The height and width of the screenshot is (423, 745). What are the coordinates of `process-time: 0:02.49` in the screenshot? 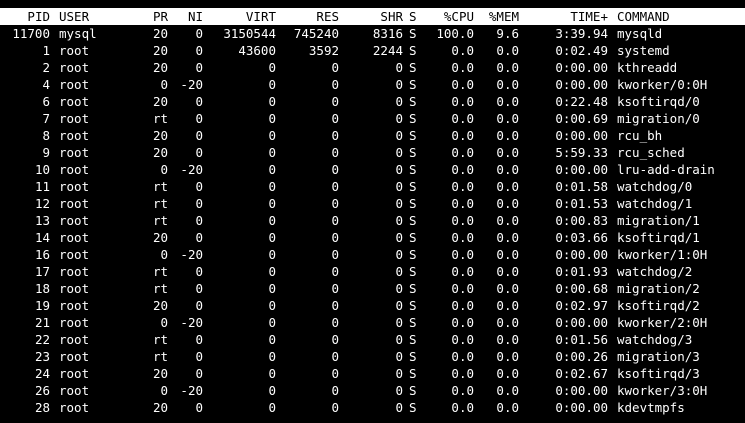 It's located at (581, 50).